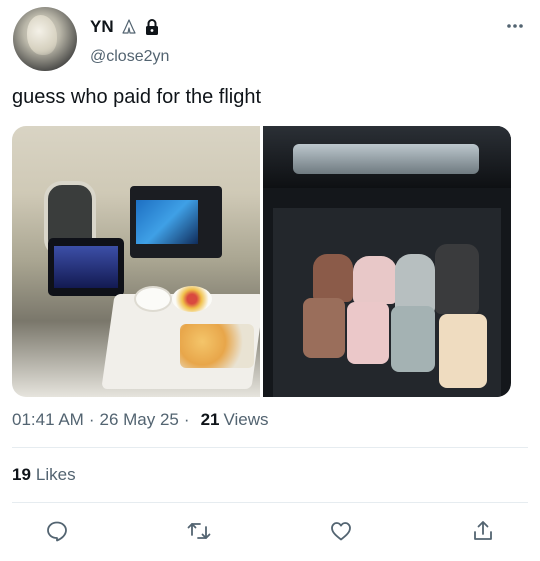  What do you see at coordinates (48, 420) in the screenshot?
I see `tweet-time: 01:41 AM` at bounding box center [48, 420].